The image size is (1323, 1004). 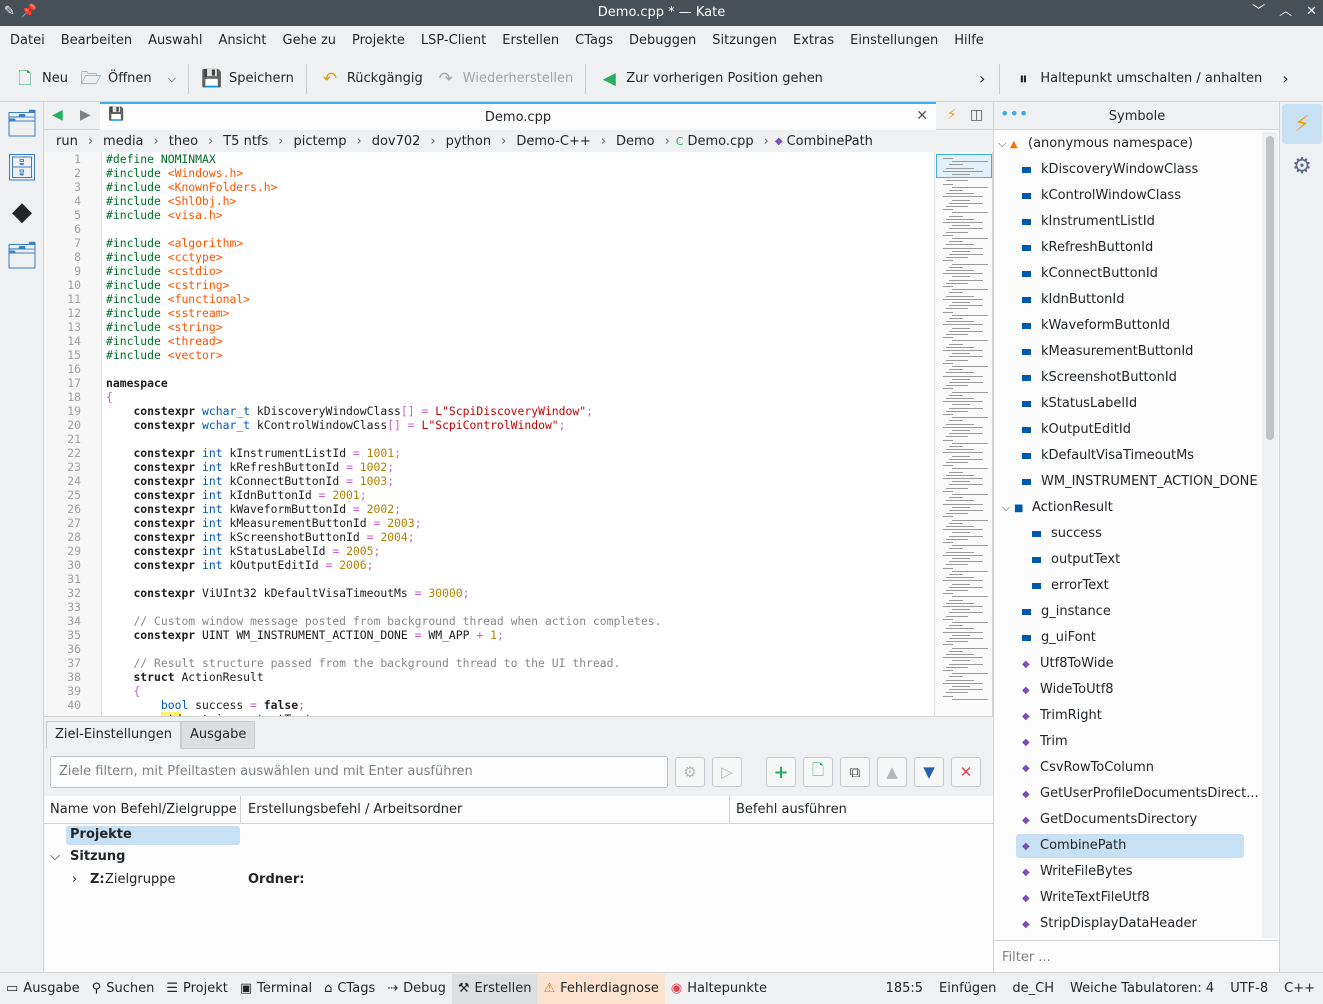 I want to click on symbol-variable: kStatusLabelId, so click(x=1076, y=404).